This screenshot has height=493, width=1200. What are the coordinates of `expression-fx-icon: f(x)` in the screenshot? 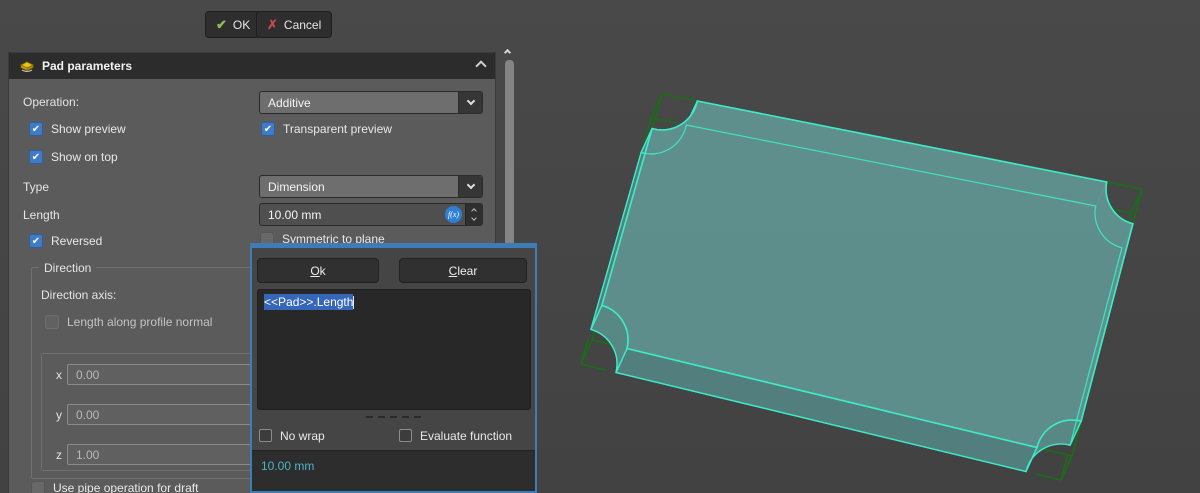 It's located at (453, 214).